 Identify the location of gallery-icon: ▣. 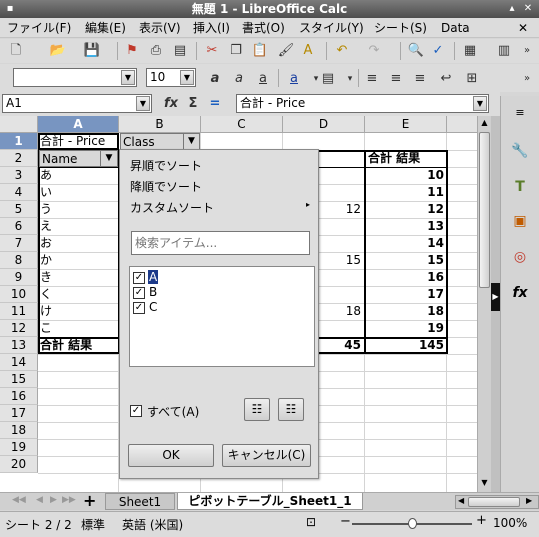
(520, 221).